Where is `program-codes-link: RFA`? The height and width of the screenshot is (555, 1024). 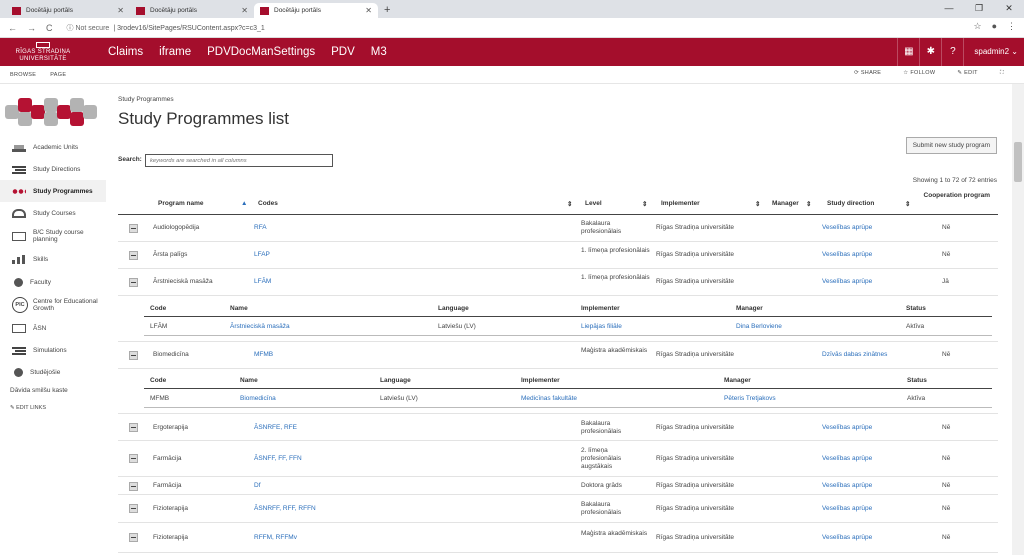
program-codes-link: RFA is located at coordinates (260, 227).